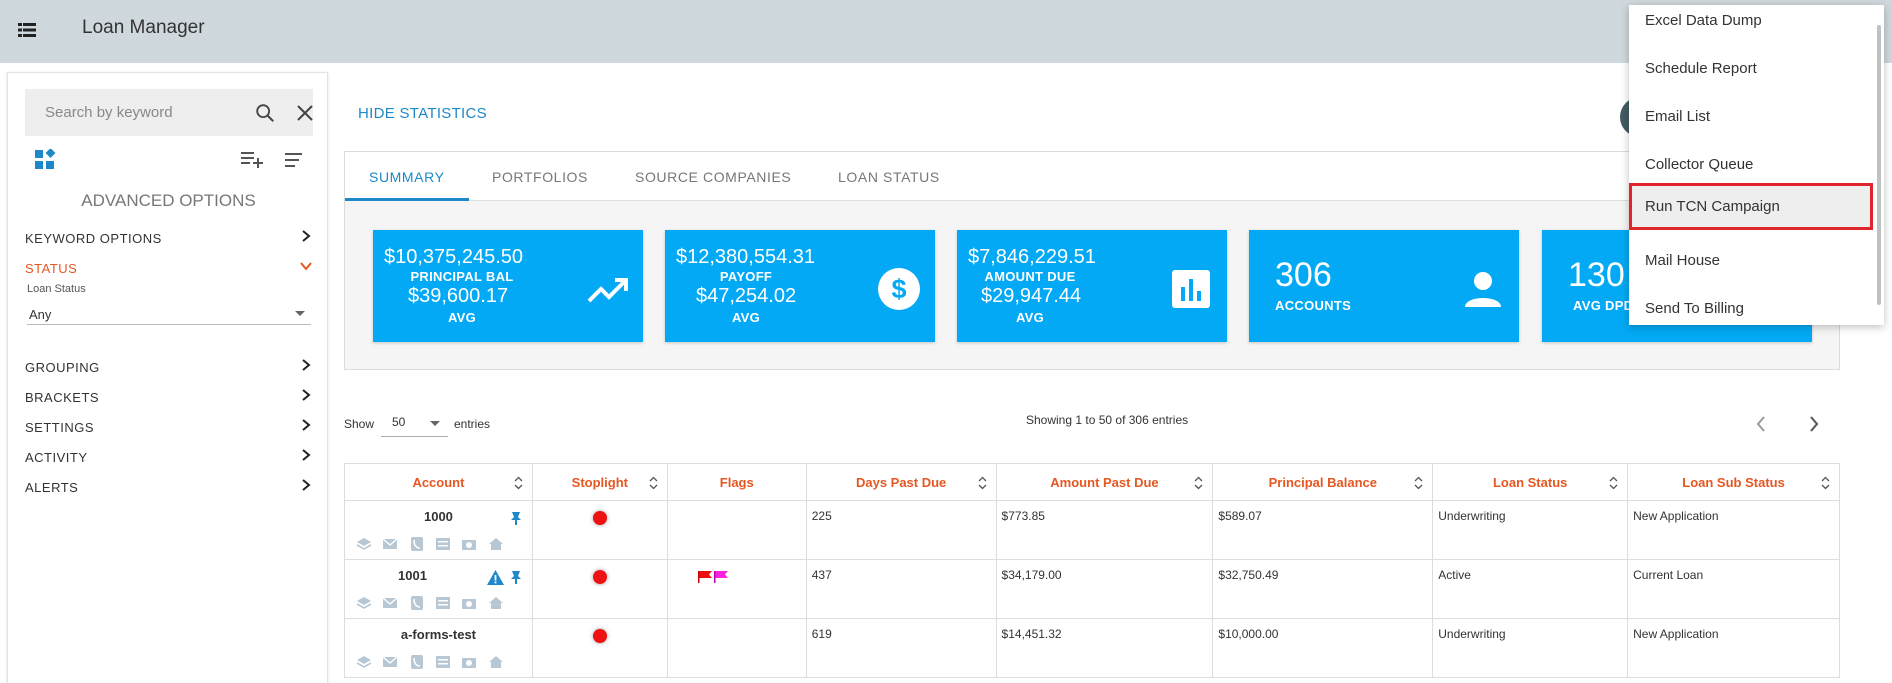 The width and height of the screenshot is (1892, 683). I want to click on playlist-add-icon, so click(253, 160).